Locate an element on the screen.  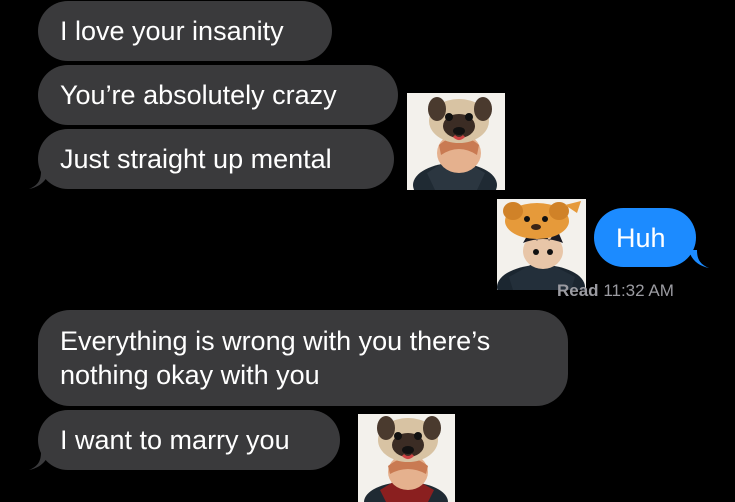
incoming-message-bubble: You’re absolutely crazy is located at coordinates (218, 95).